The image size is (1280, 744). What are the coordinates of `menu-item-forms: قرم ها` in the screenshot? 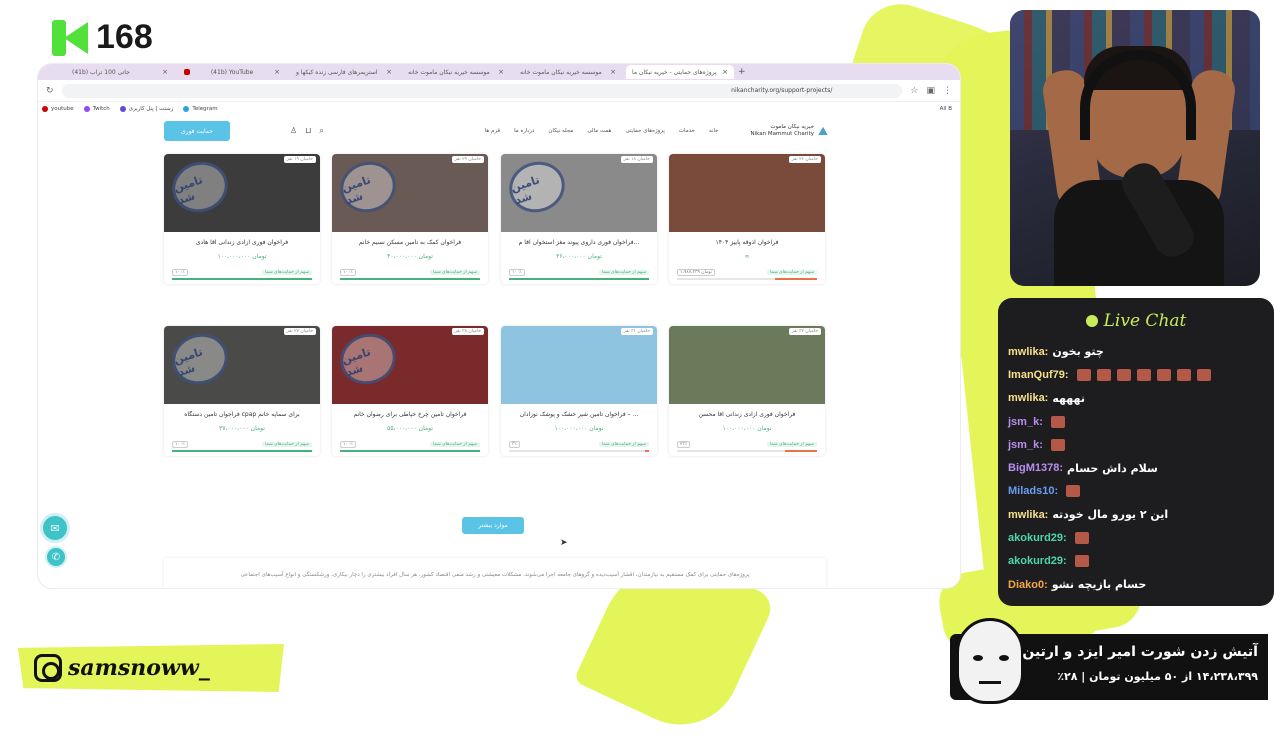 It's located at (492, 131).